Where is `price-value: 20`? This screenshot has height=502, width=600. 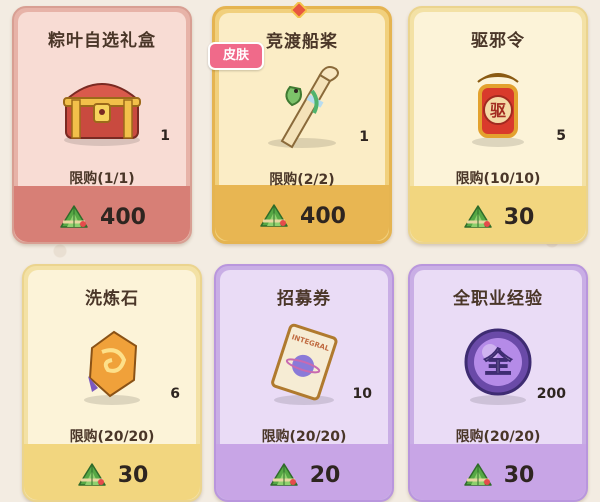 price-value: 20 is located at coordinates (325, 475).